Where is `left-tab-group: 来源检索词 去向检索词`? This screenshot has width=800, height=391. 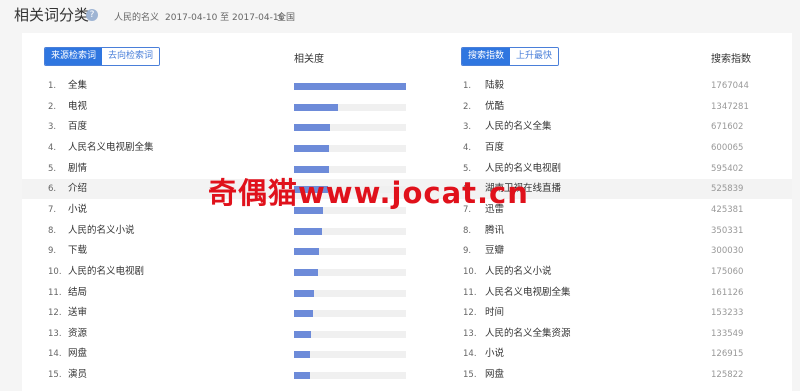
left-tab-group: 来源检索词 去向检索词 is located at coordinates (102, 56).